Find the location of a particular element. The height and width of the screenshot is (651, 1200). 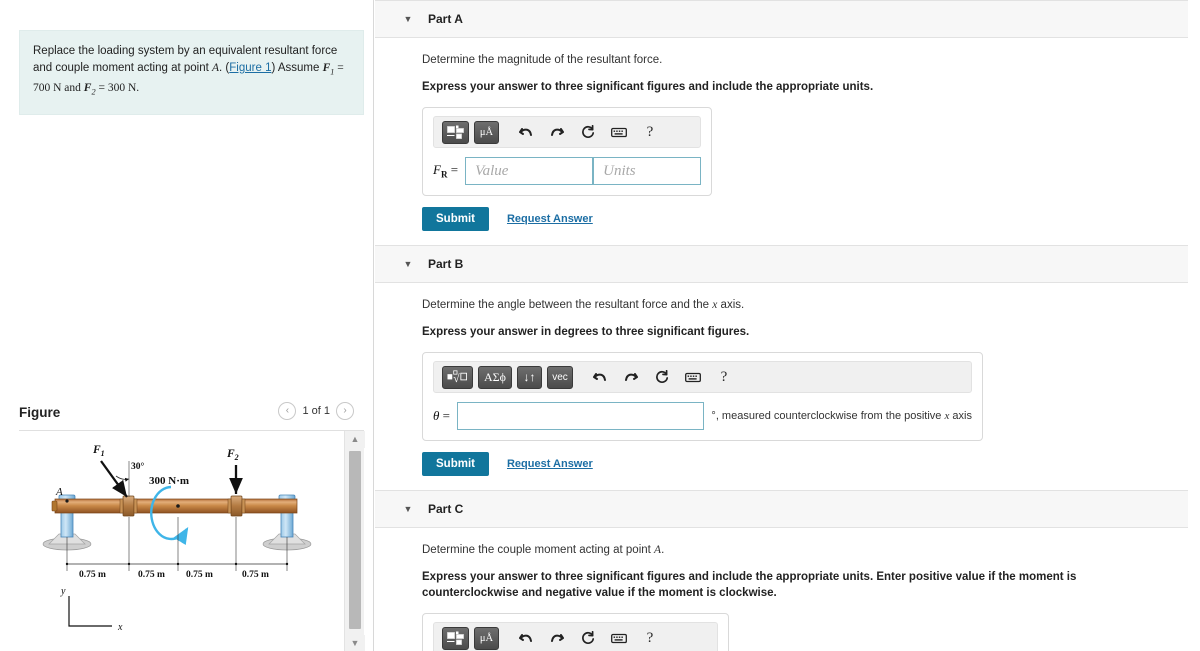

problem-text-2: . ( is located at coordinates (224, 68).